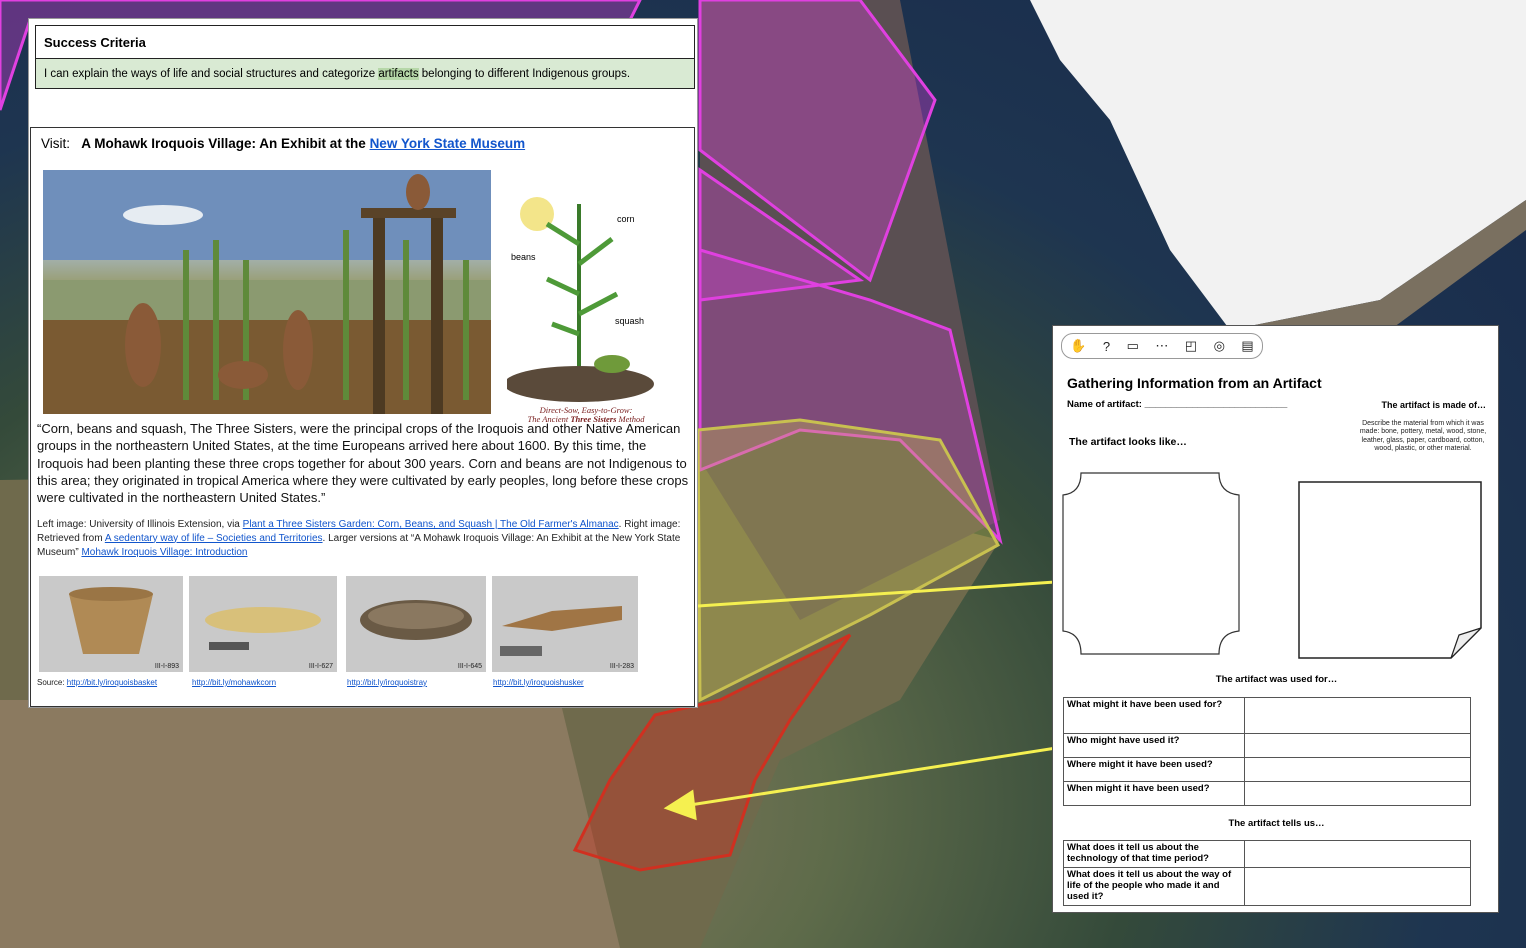  I want to click on corn-link: http://bit.ly/mohawkcorn, so click(234, 682).